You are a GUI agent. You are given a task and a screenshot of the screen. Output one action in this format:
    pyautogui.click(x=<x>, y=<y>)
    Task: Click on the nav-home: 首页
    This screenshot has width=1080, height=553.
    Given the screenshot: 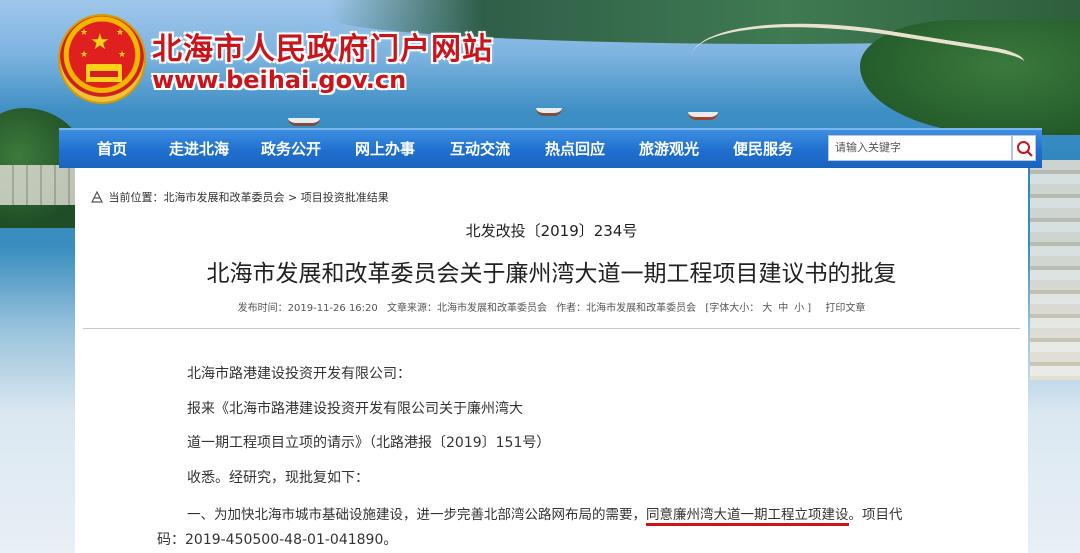 What is the action you would take?
    pyautogui.click(x=112, y=149)
    